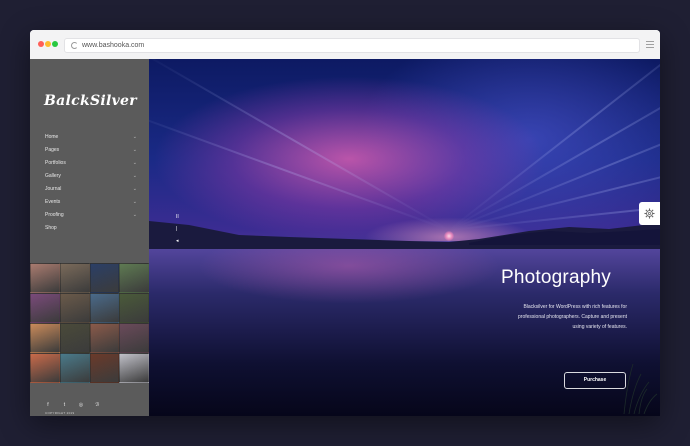 This screenshot has height=446, width=690. I want to click on hero-title: Photography, so click(556, 277).